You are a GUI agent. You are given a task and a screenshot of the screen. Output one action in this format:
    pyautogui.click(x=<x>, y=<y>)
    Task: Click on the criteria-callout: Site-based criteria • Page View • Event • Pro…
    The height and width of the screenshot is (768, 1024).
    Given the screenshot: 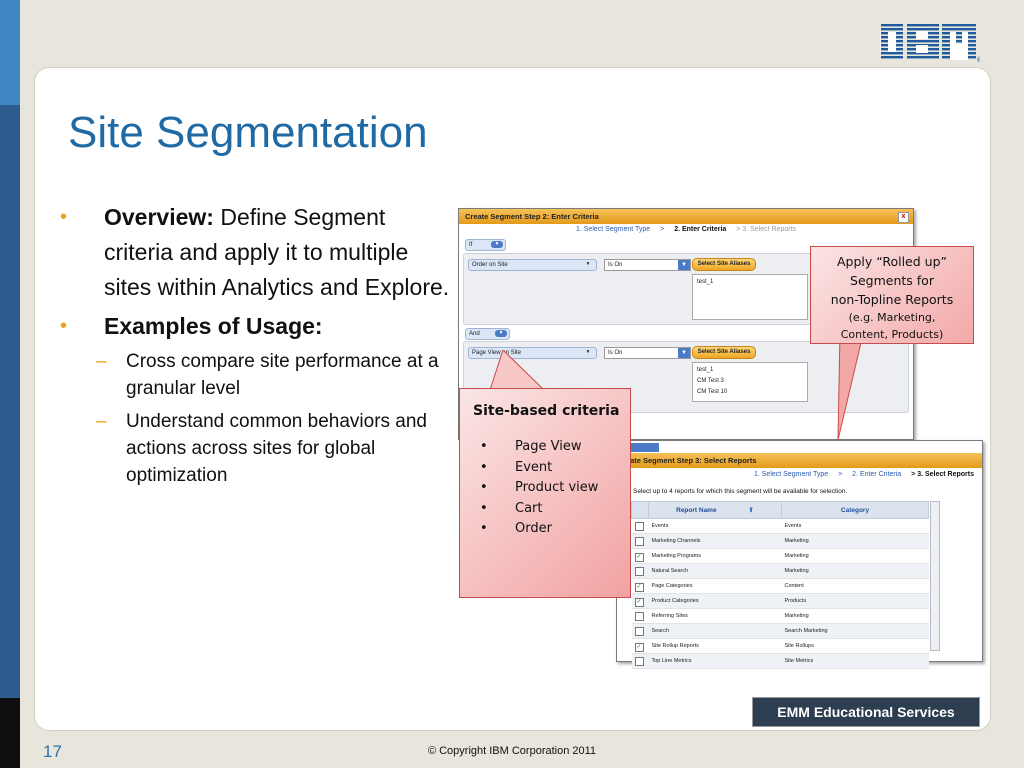 What is the action you would take?
    pyautogui.click(x=545, y=493)
    